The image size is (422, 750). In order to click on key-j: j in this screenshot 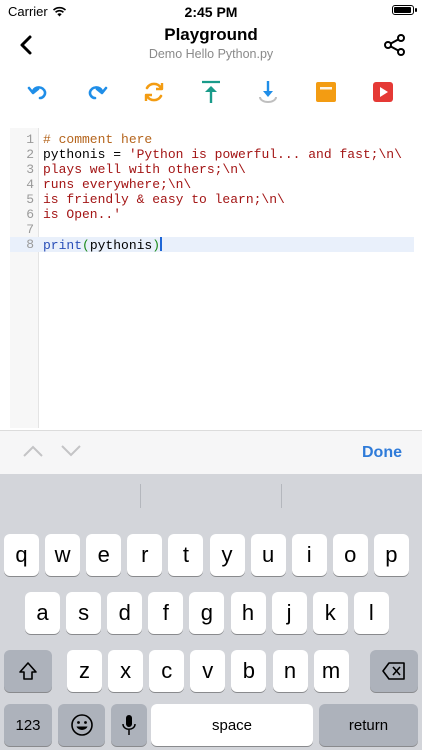, I will do `click(289, 613)`.